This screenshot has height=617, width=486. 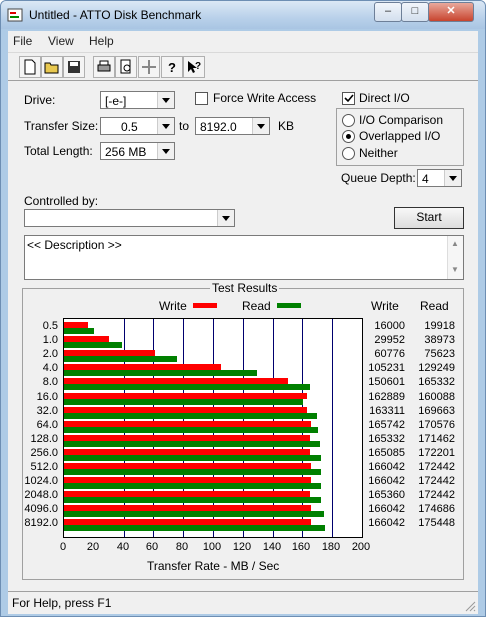 I want to click on transfer-size-from-select: 0.5, so click(x=137, y=126).